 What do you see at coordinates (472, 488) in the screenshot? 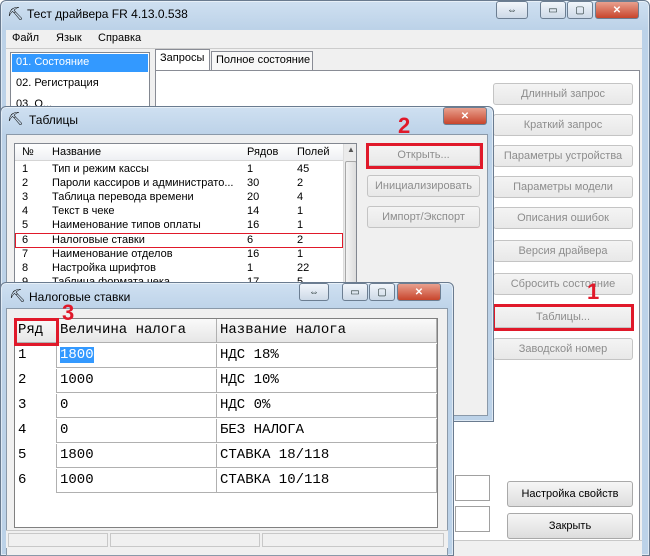
I see `output-field` at bounding box center [472, 488].